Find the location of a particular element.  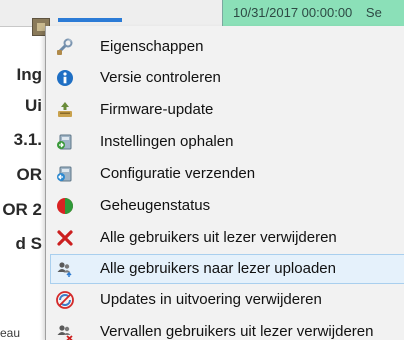

menu-item-label: Geheugenstatus is located at coordinates (155, 205).